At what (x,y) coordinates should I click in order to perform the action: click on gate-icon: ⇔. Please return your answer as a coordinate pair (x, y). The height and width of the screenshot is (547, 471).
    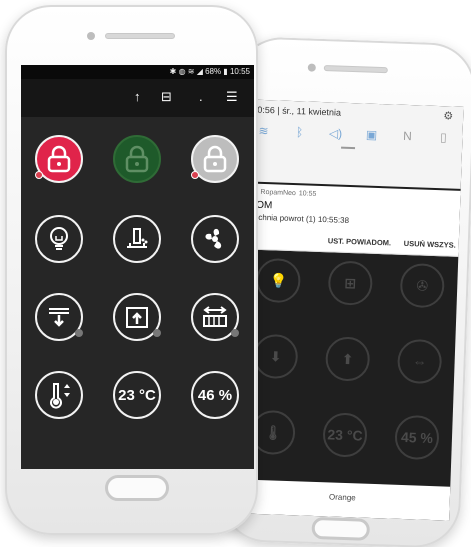
    Looking at the image, I should click on (419, 361).